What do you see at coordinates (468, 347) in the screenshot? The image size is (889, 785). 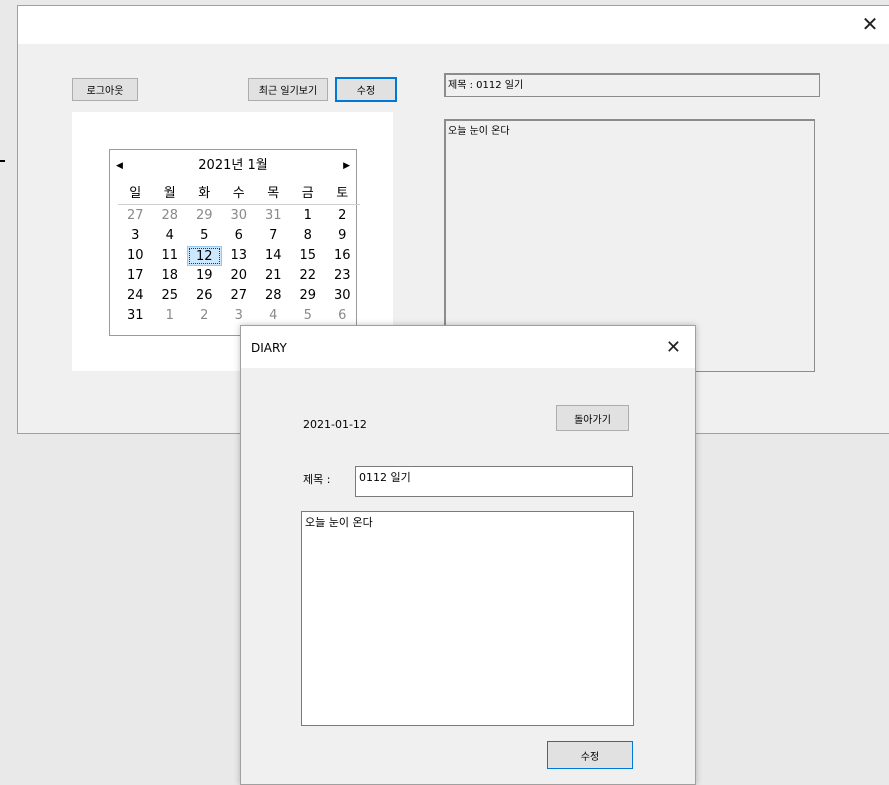 I see `dialog-titlebar: DIARY ✕` at bounding box center [468, 347].